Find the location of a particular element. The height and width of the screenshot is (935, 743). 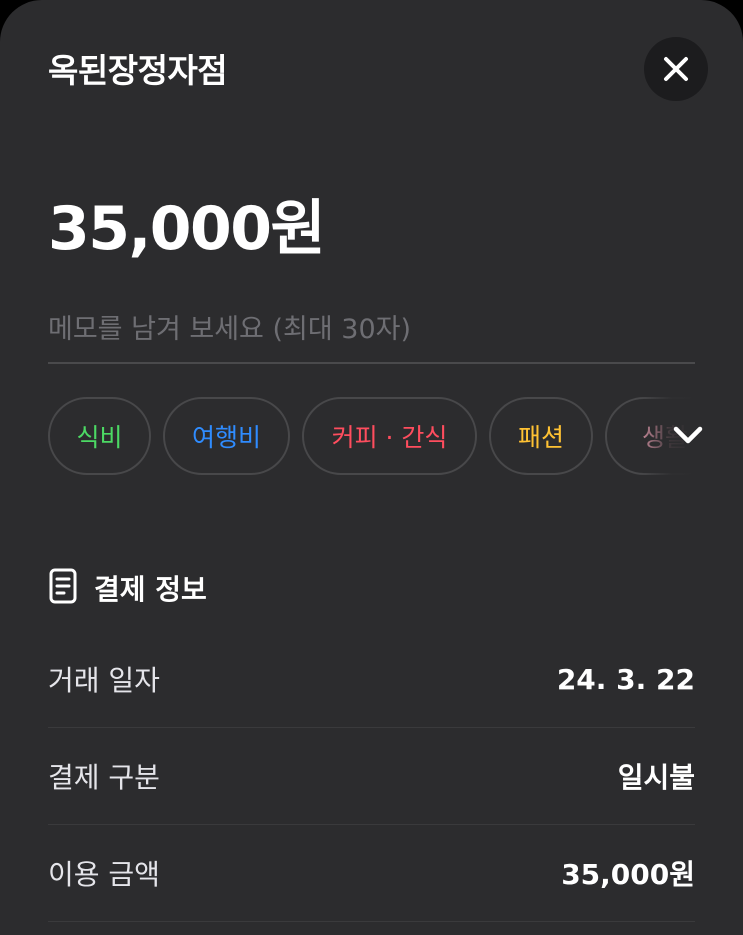

category-chip-food: 식비 is located at coordinates (99, 436).